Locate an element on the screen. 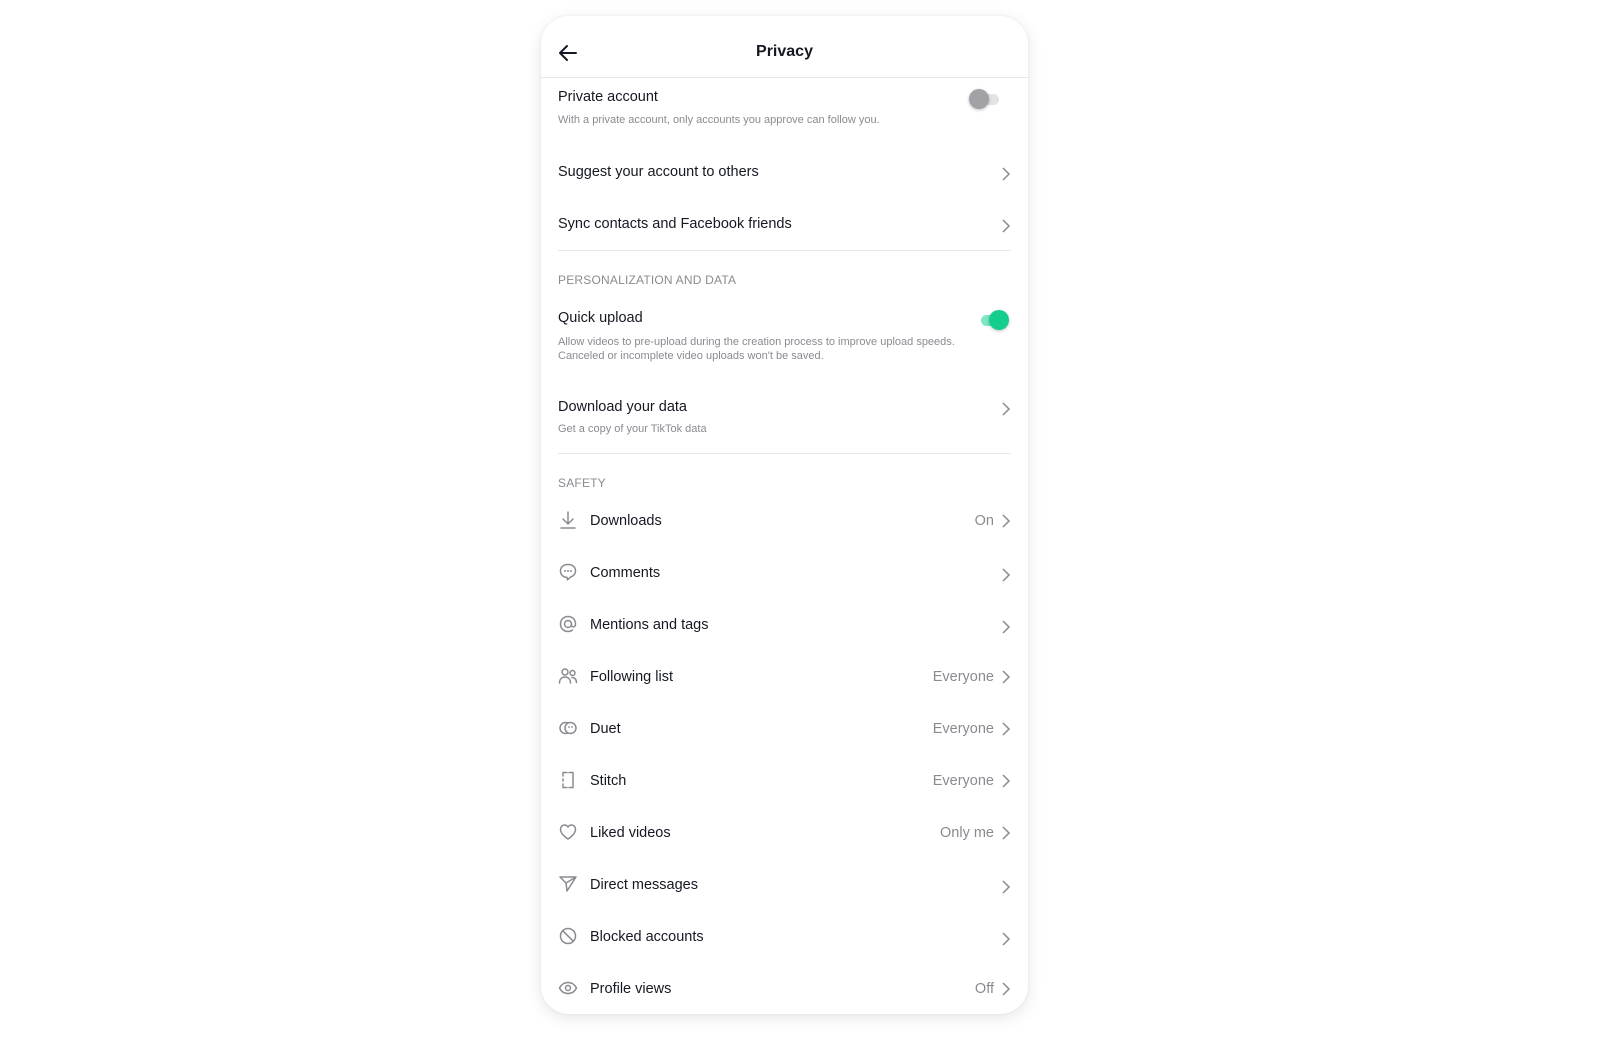 Image resolution: width=1600 pixels, height=1050 pixels. quick-upload-toggle is located at coordinates (993, 320).